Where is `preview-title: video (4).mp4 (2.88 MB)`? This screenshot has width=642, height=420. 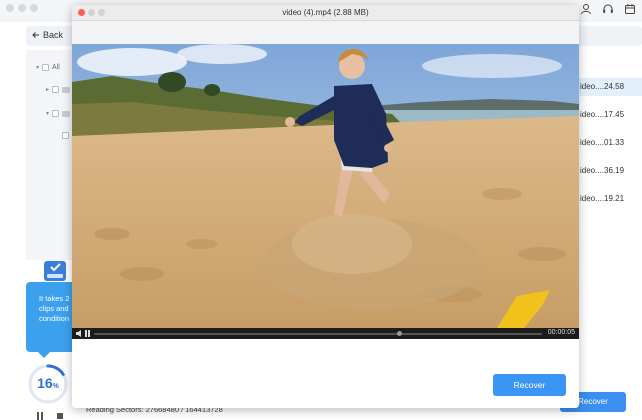
preview-title: video (4).mp4 (2.88 MB) is located at coordinates (325, 12).